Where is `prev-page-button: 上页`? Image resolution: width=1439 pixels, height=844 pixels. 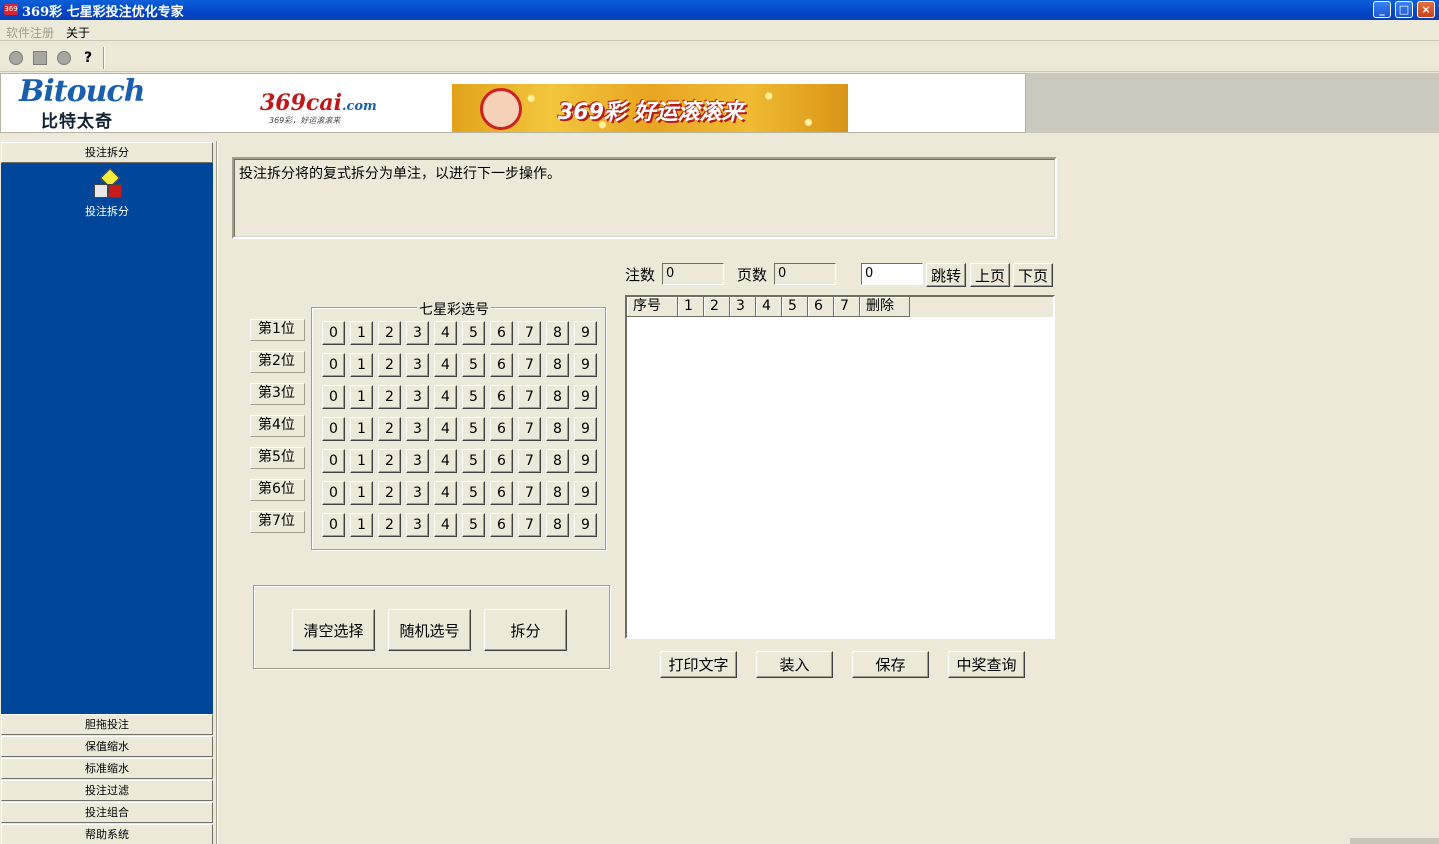 prev-page-button: 上页 is located at coordinates (990, 275).